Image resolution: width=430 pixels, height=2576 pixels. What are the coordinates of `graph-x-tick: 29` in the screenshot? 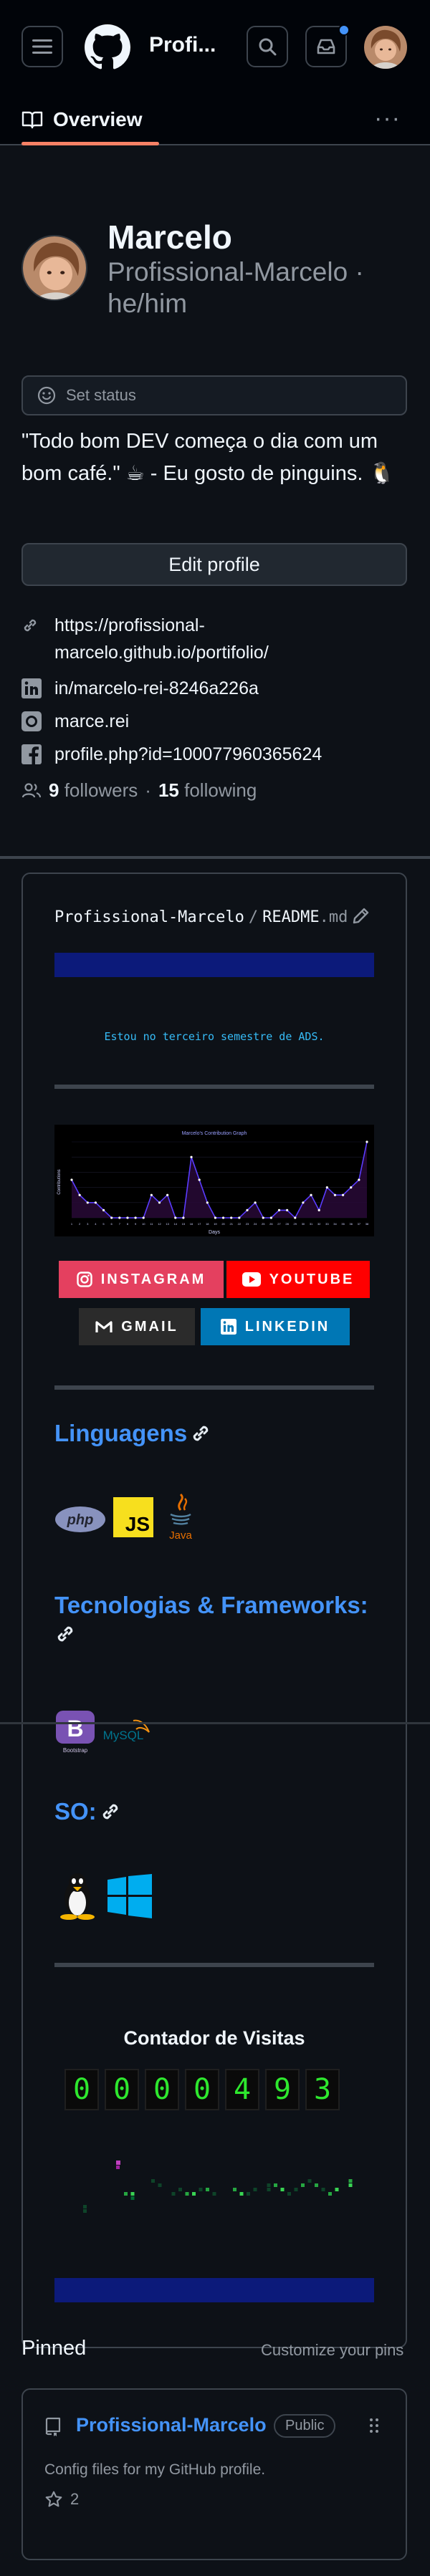 It's located at (295, 1224).